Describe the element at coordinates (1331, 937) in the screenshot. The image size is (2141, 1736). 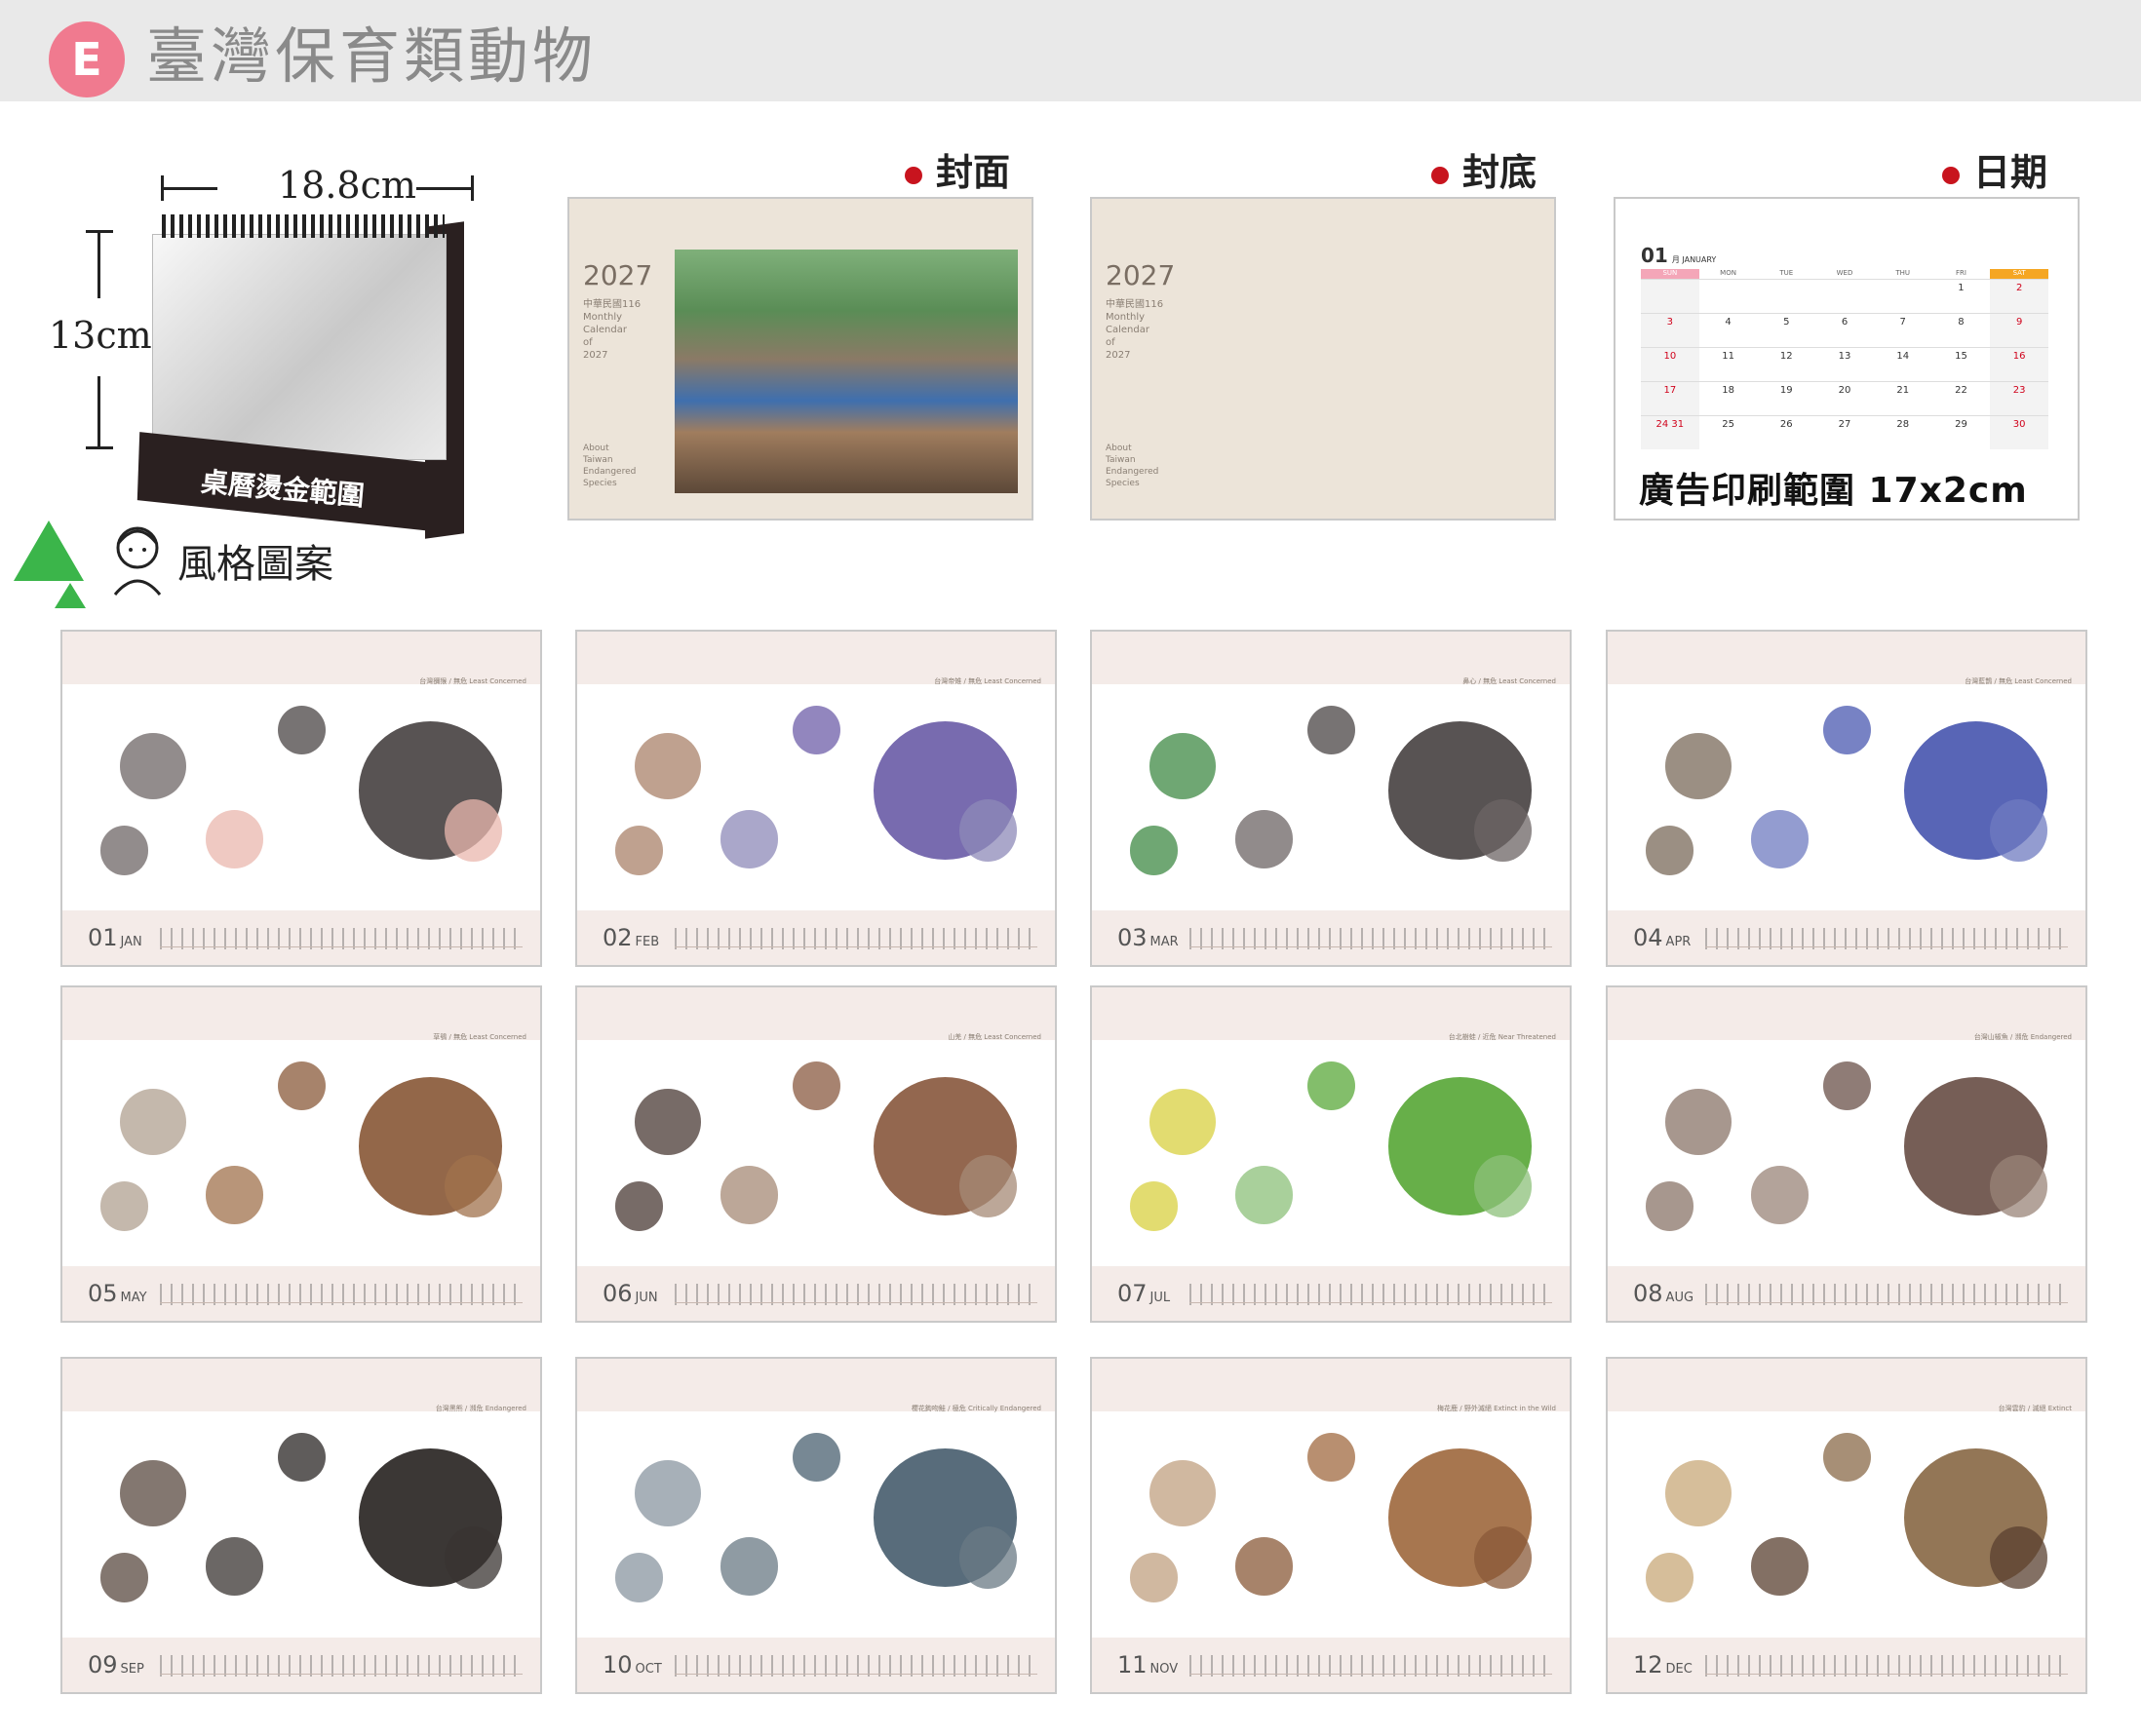
I see `card-date-strip: 03 MAR` at that location.